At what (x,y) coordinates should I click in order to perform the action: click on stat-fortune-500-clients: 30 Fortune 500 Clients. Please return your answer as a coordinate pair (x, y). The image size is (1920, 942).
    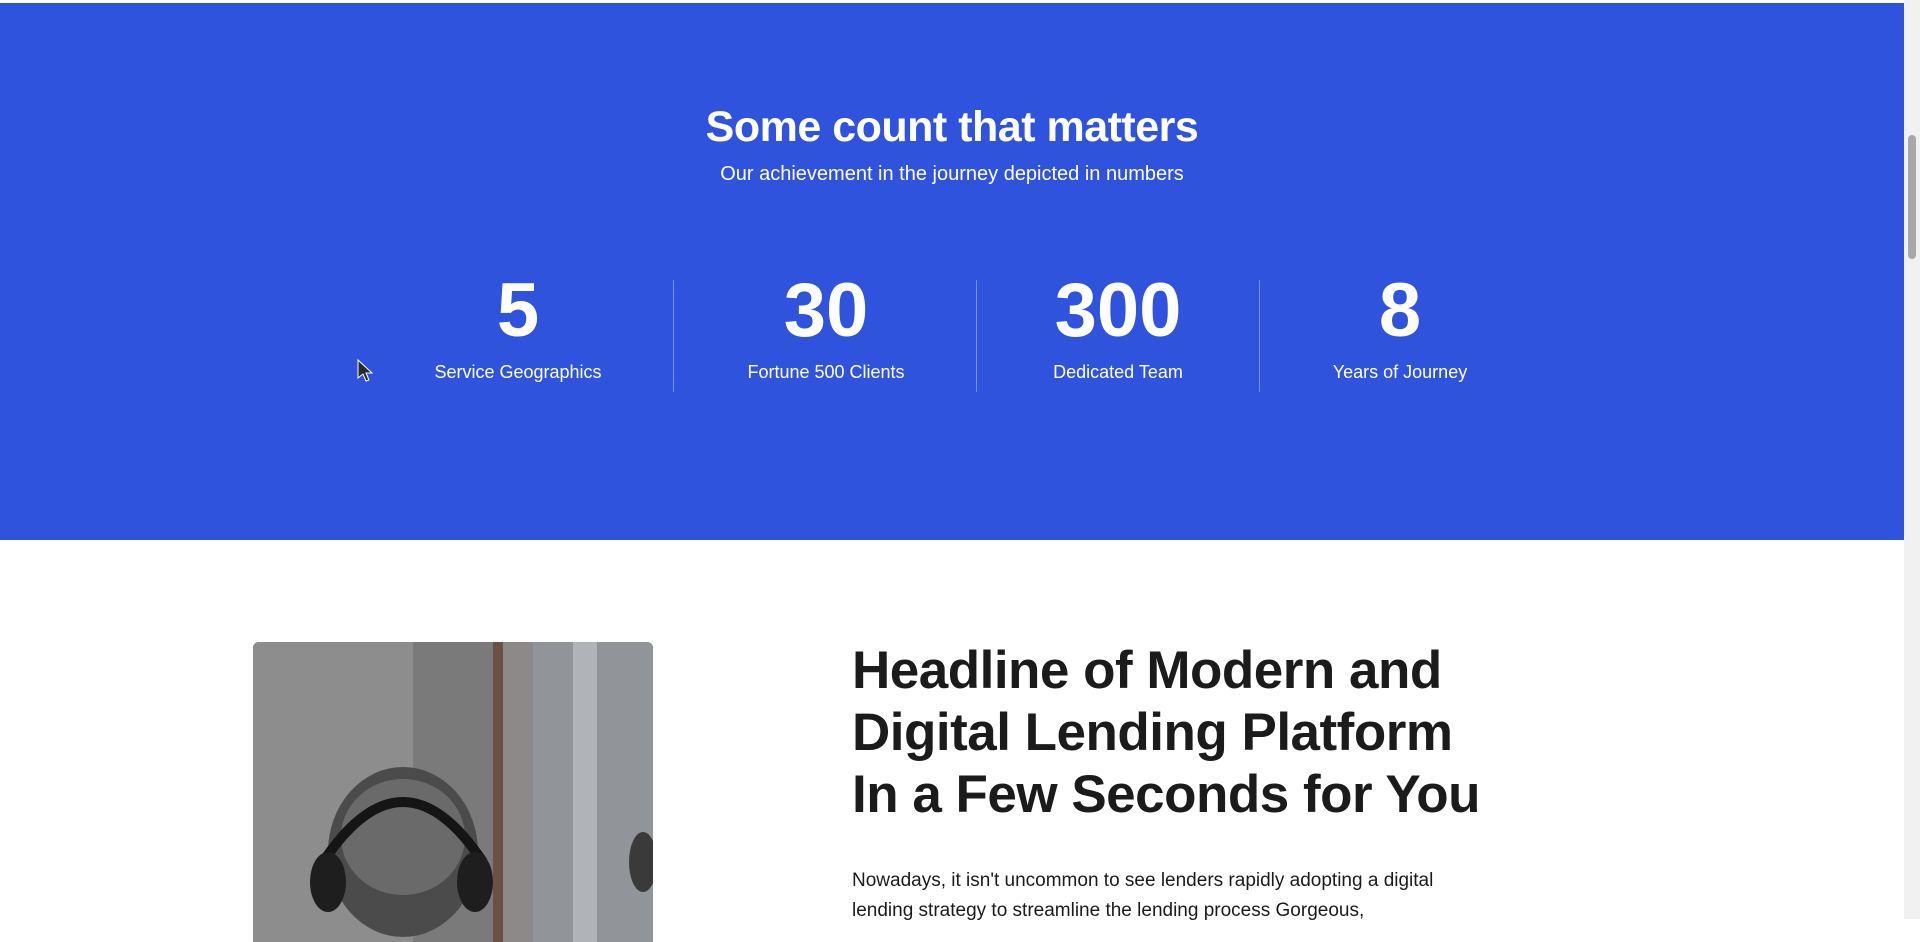
    Looking at the image, I should click on (826, 324).